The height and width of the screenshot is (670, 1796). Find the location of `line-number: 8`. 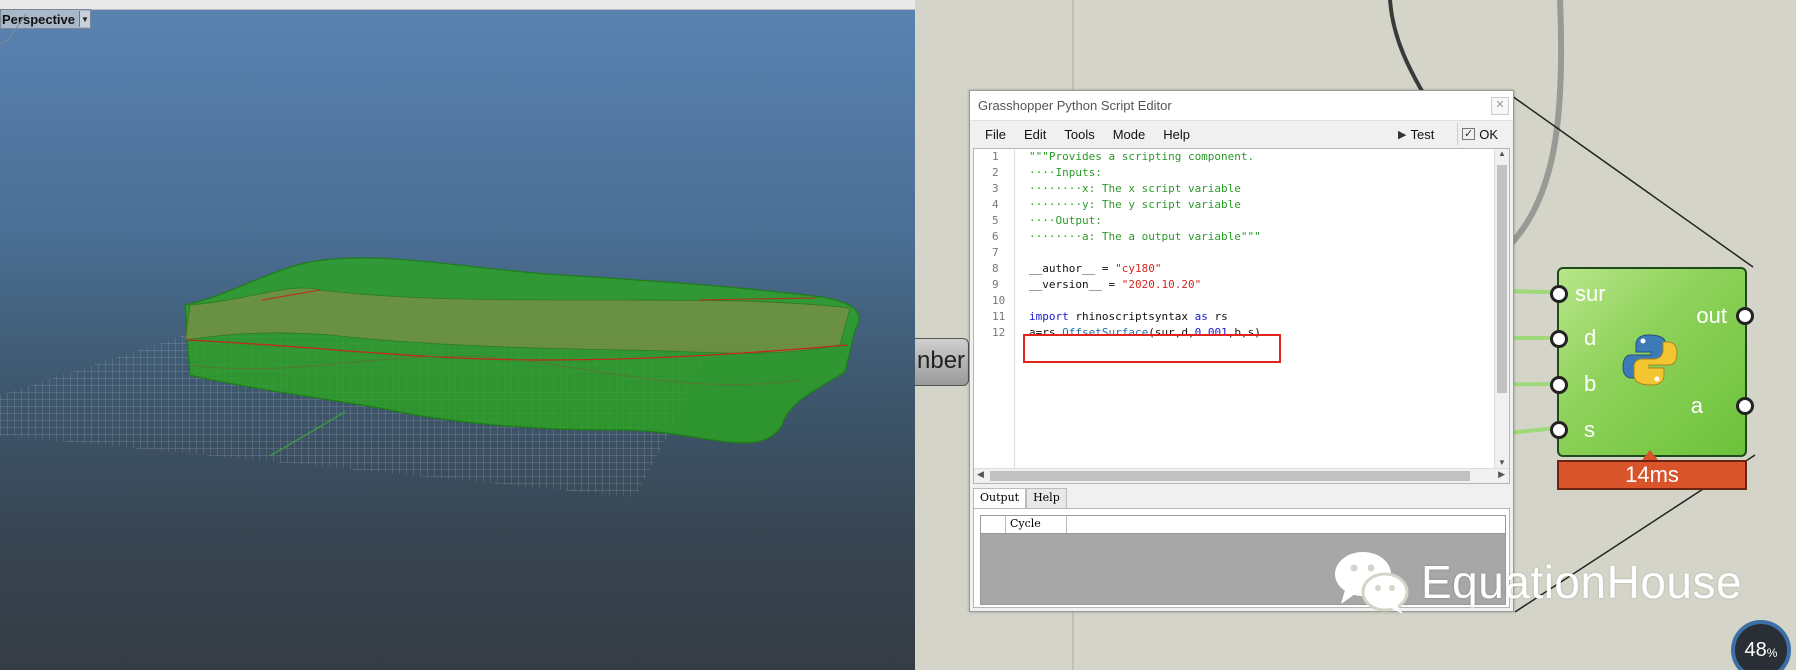

line-number: 8 is located at coordinates (995, 268).